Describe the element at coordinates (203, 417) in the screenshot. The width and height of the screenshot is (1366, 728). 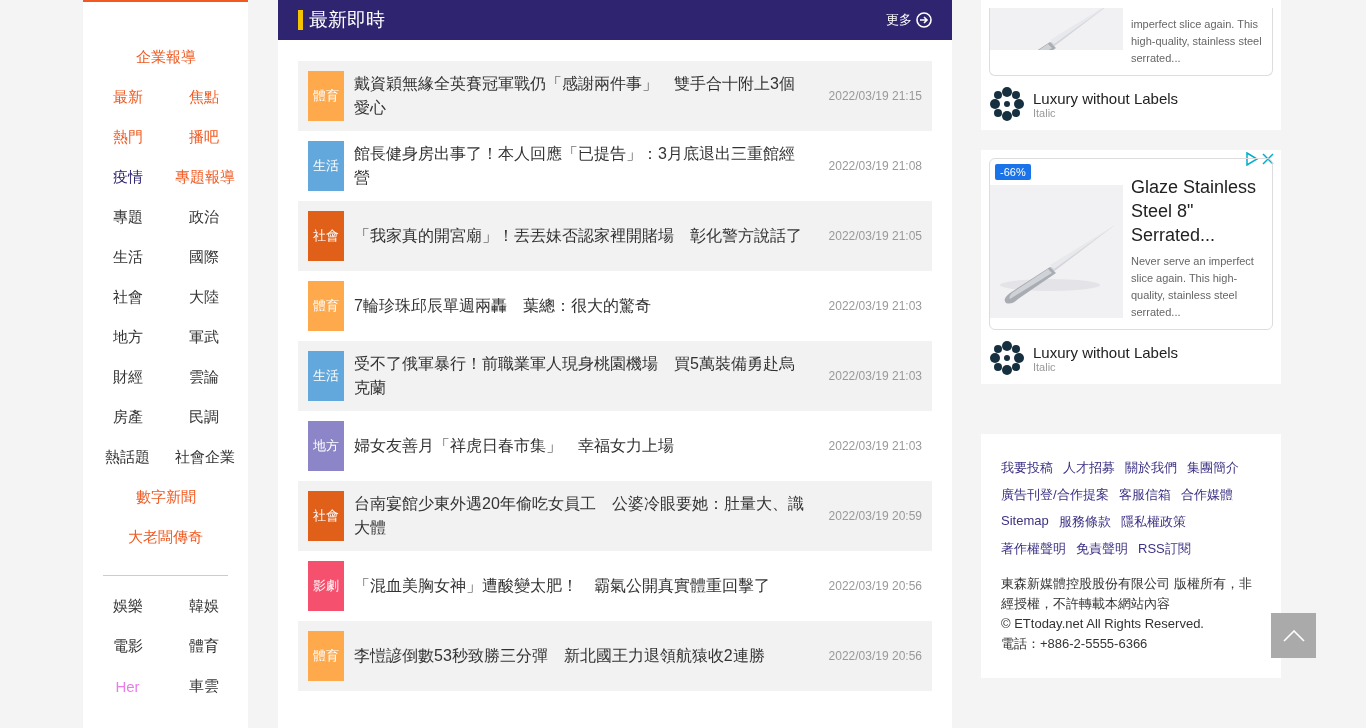
I see `sidebar-link: 民調` at that location.